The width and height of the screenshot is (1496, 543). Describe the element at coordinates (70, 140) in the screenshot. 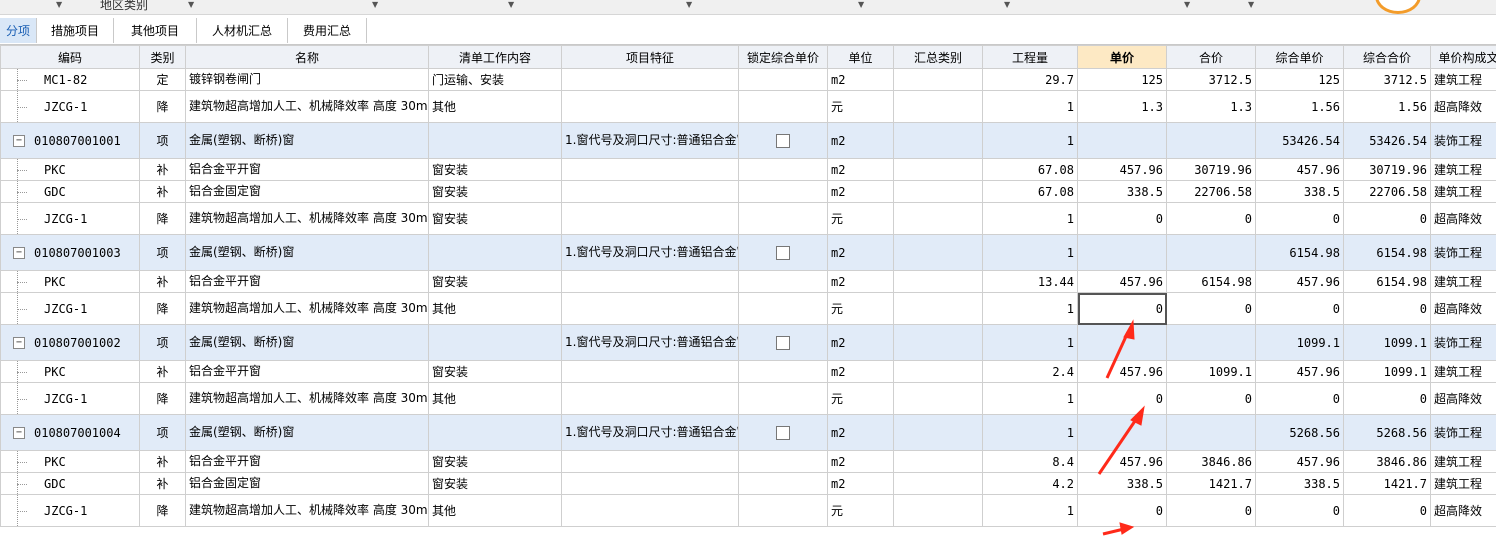

I see `cell-code: −010807001001` at that location.